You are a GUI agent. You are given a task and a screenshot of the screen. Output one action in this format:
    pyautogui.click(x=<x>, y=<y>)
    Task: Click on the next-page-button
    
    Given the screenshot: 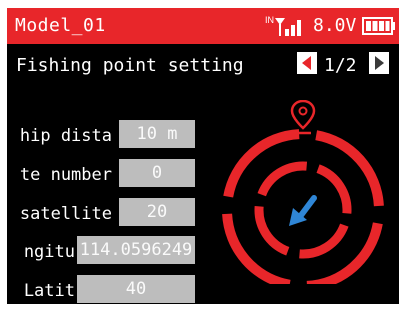 What is the action you would take?
    pyautogui.click(x=379, y=63)
    